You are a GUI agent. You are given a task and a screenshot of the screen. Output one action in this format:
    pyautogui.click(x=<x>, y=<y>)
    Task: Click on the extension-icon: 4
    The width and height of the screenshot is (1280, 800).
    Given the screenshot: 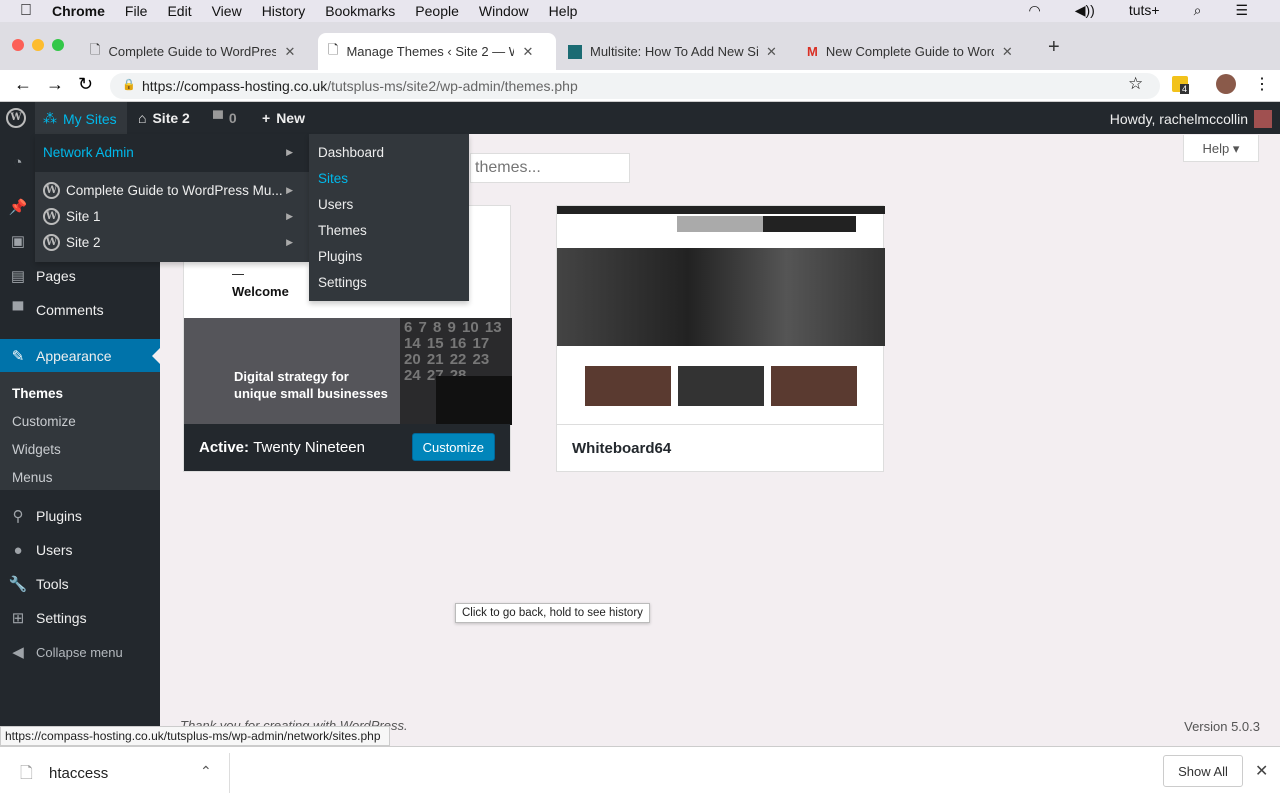 What is the action you would take?
    pyautogui.click(x=1181, y=85)
    